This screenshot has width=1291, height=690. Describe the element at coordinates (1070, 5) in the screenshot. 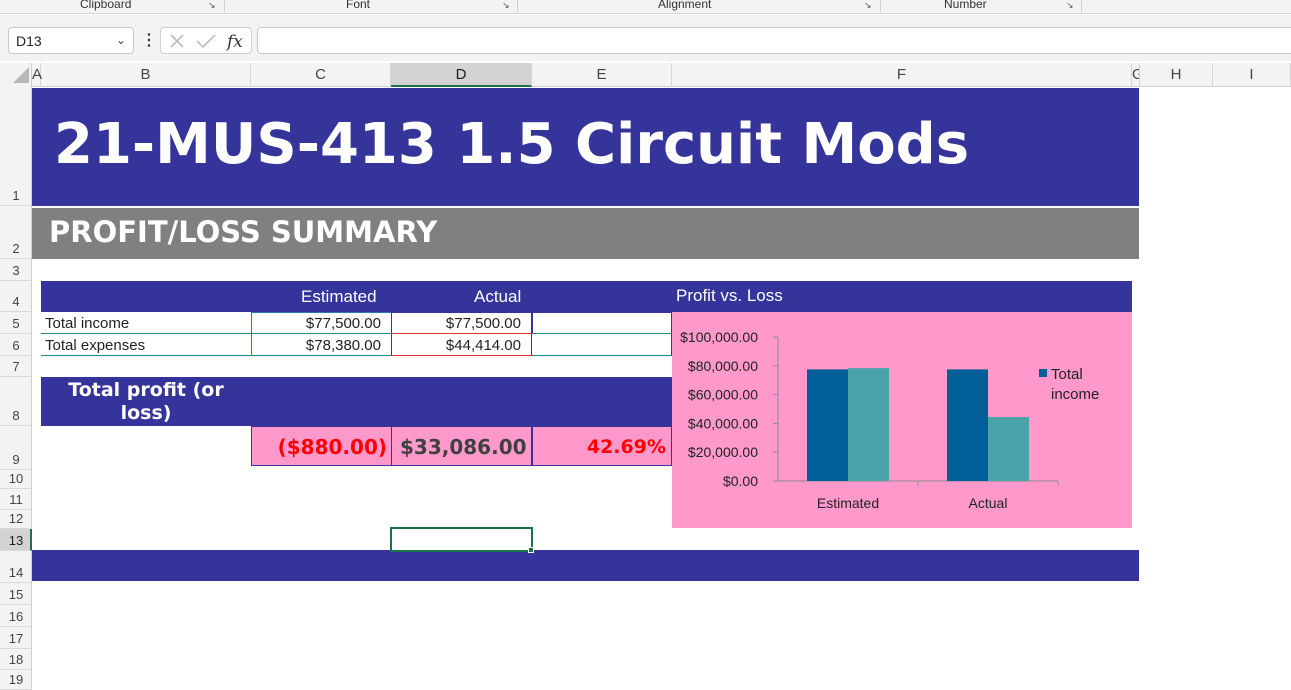

I see `number-launcher-icon: ↘` at that location.